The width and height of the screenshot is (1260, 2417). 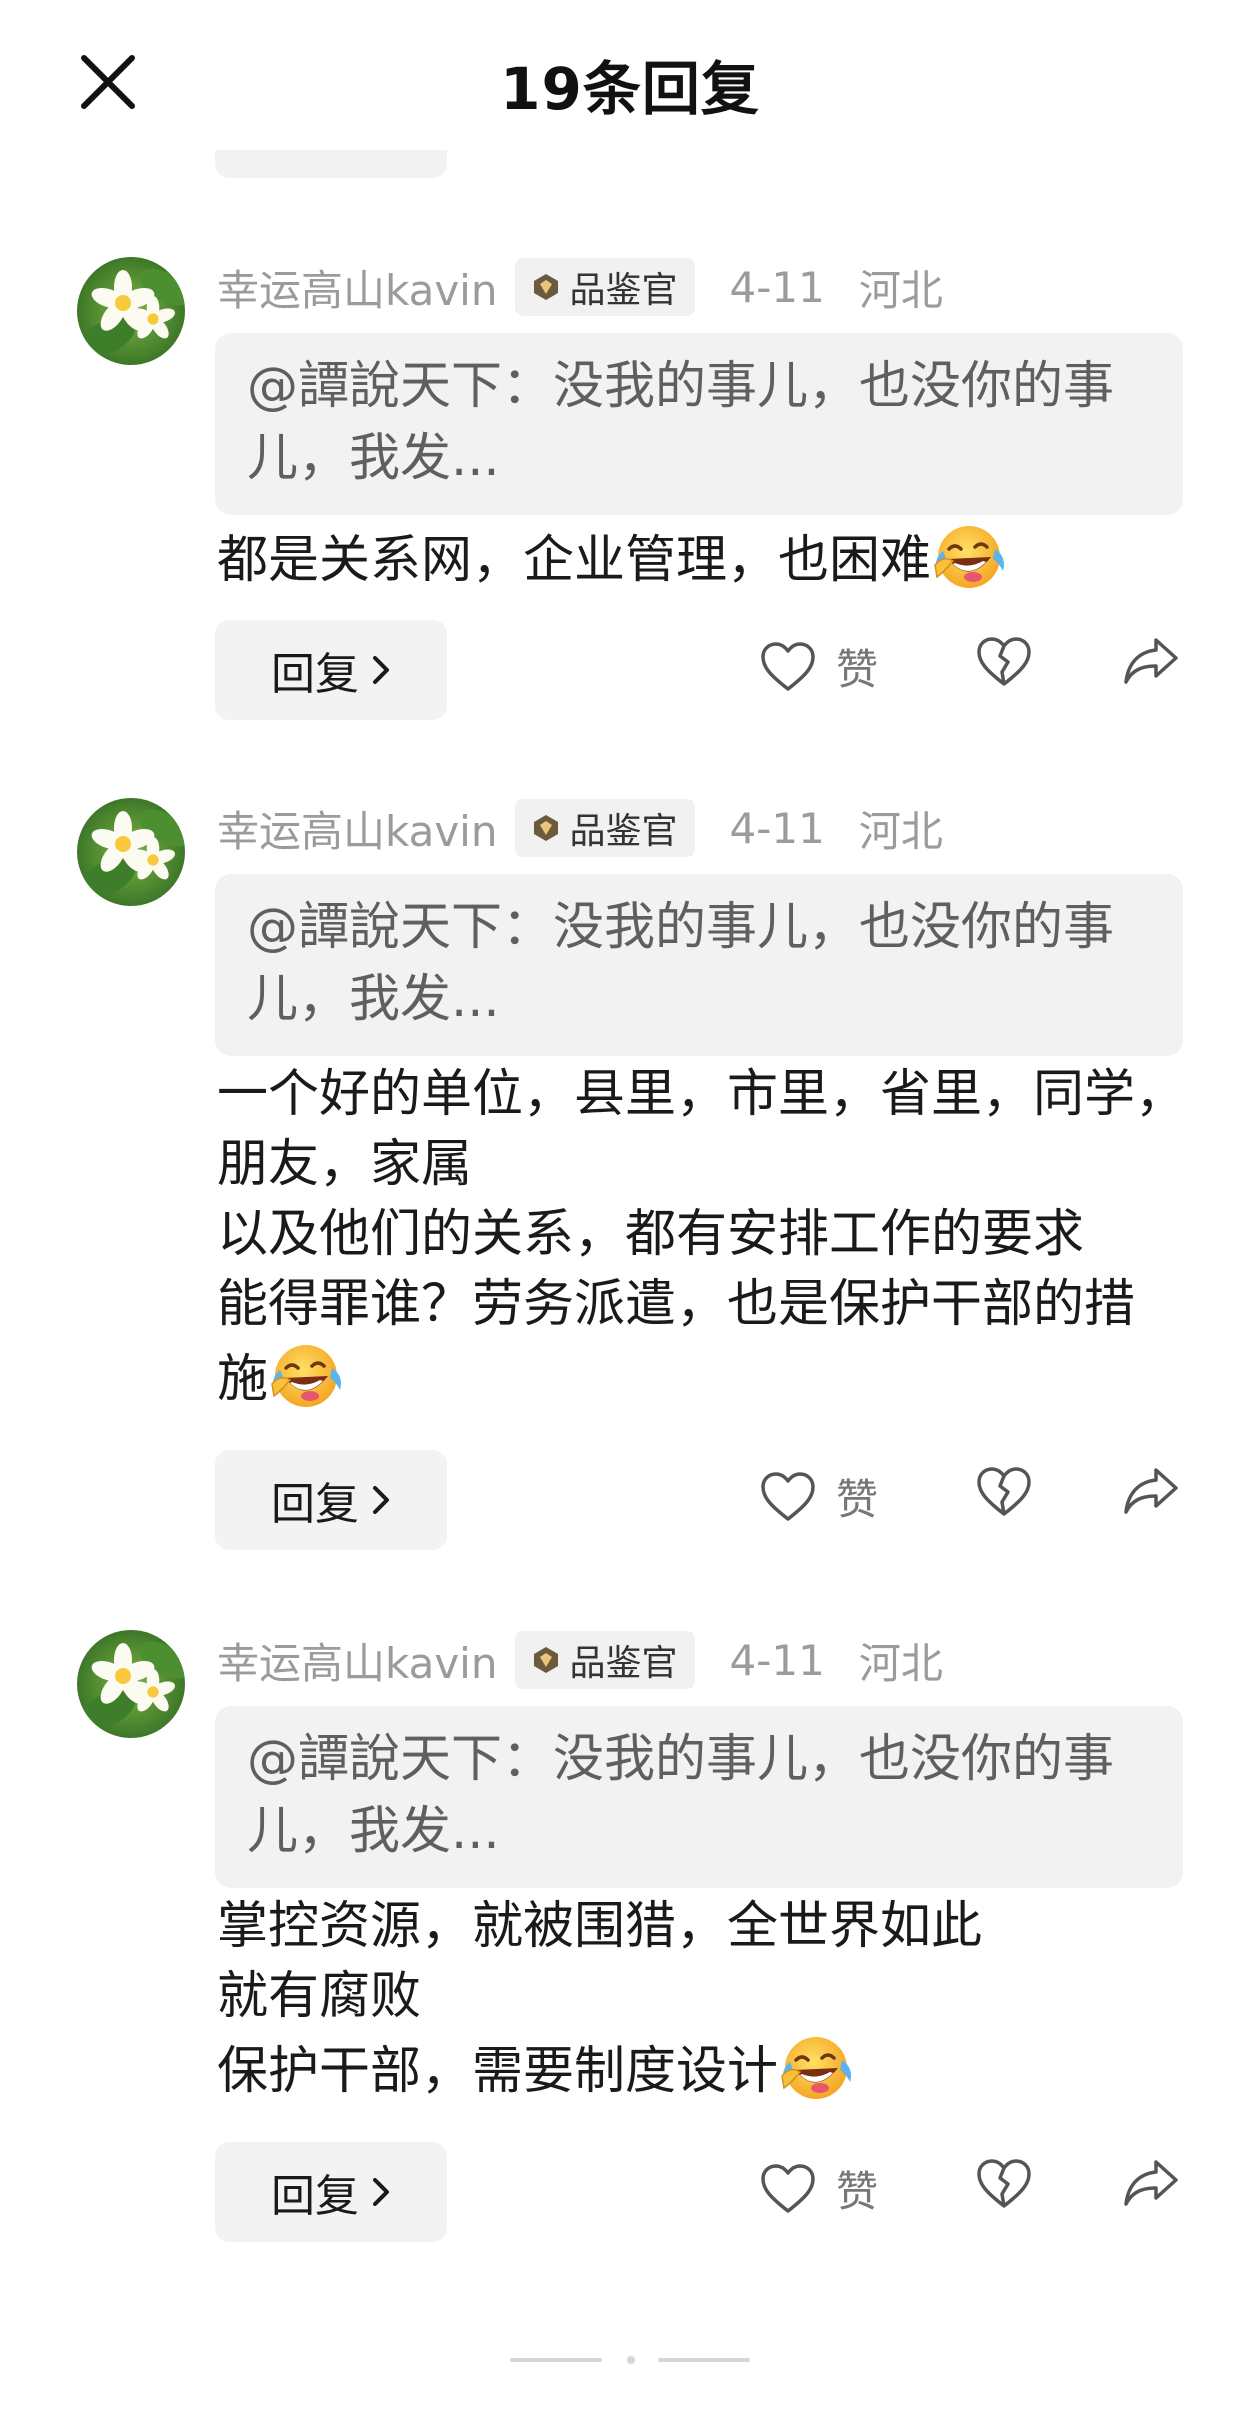 I want to click on header-bar: 19条回复, so click(x=630, y=80).